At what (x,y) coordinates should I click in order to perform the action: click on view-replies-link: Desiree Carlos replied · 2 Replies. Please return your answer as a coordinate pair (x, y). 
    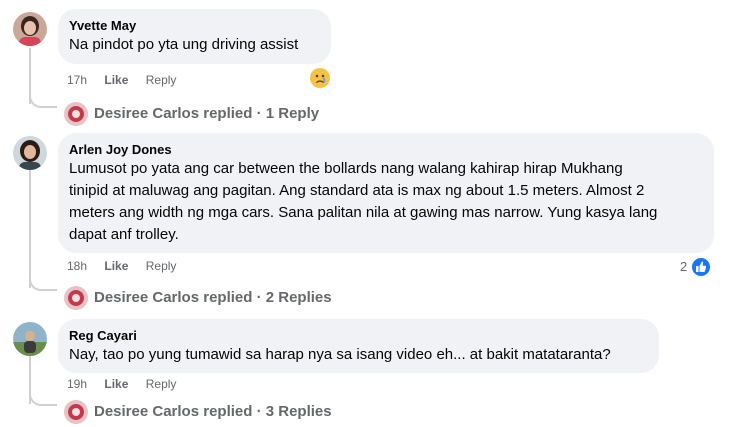
    Looking at the image, I should click on (213, 298).